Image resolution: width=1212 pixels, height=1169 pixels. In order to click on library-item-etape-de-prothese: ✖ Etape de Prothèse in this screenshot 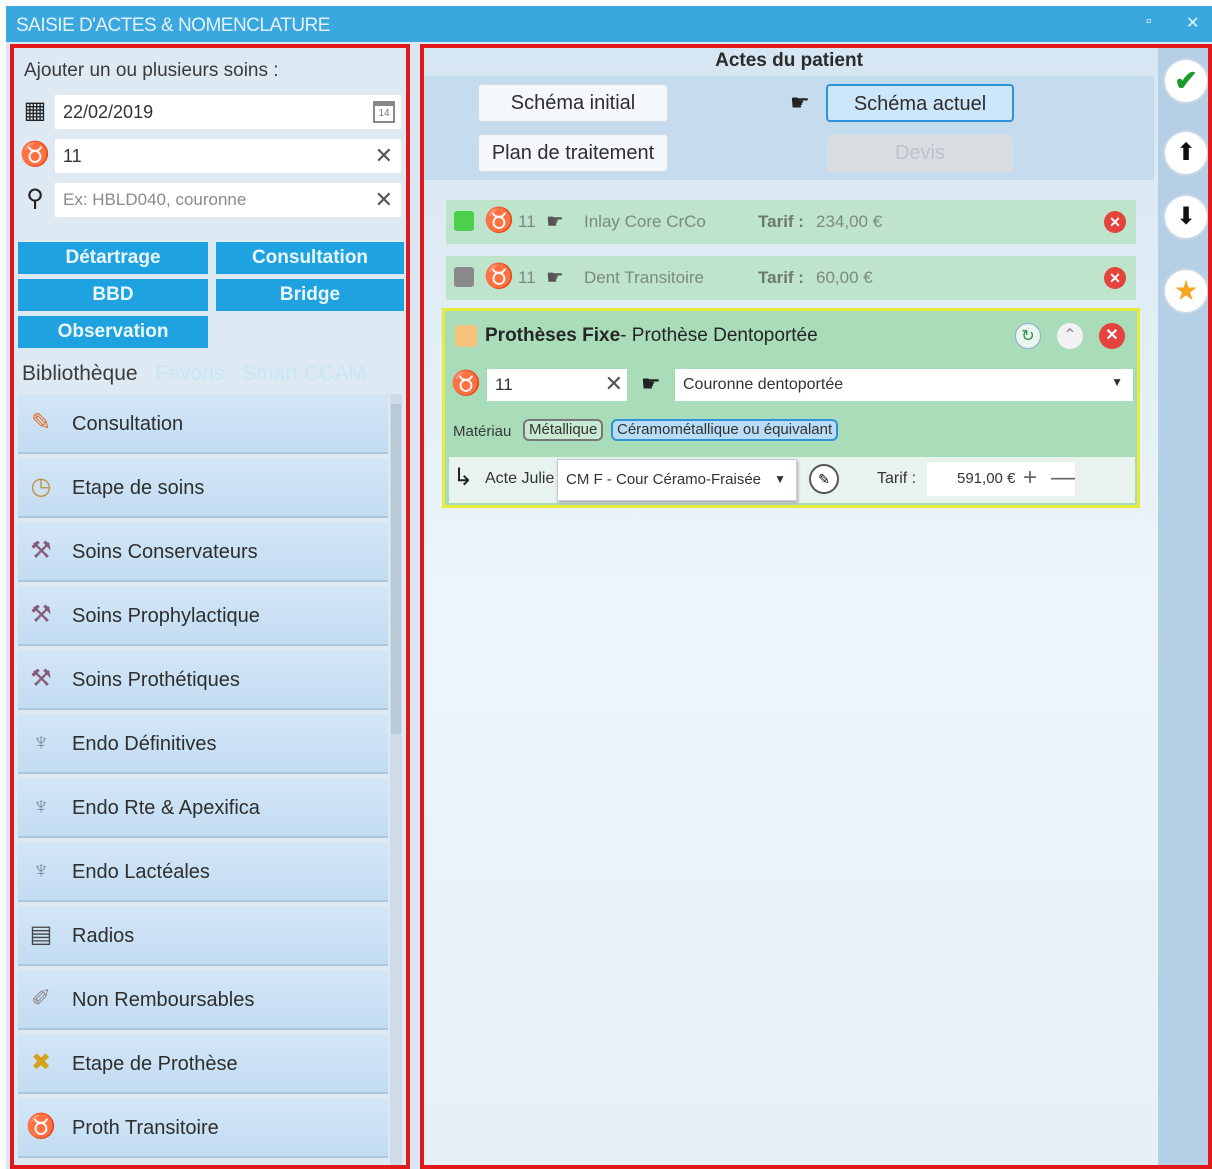, I will do `click(203, 1064)`.